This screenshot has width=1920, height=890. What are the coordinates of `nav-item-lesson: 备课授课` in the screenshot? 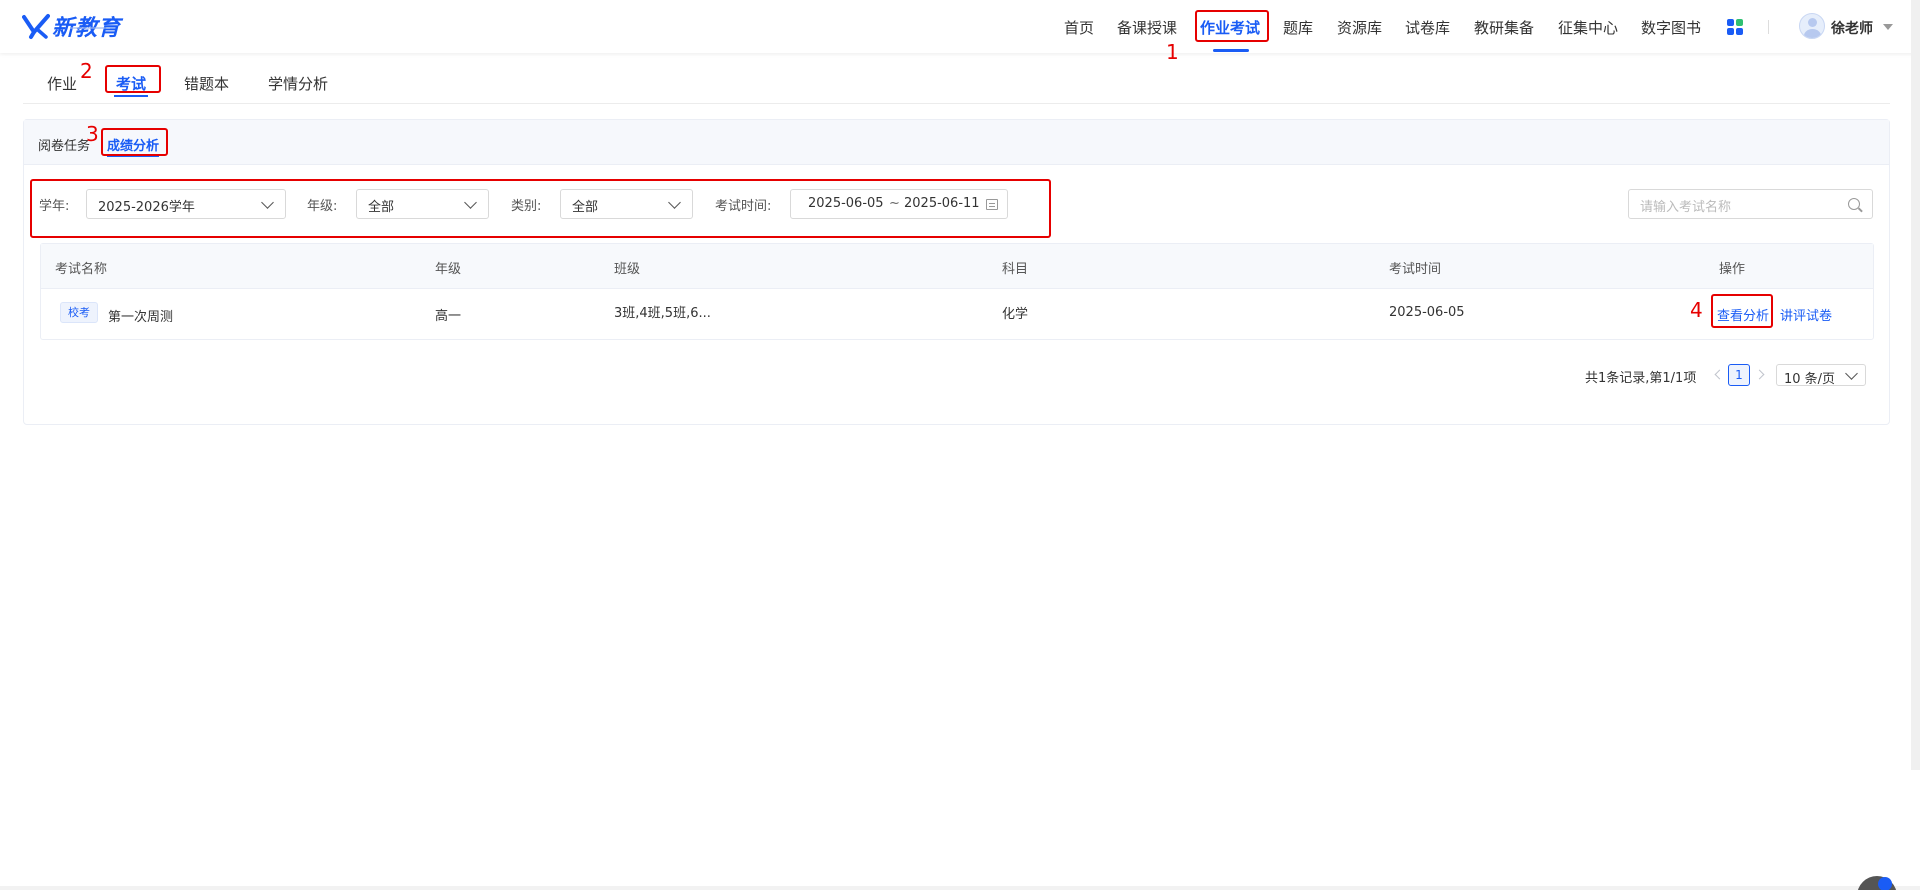 It's located at (1147, 27).